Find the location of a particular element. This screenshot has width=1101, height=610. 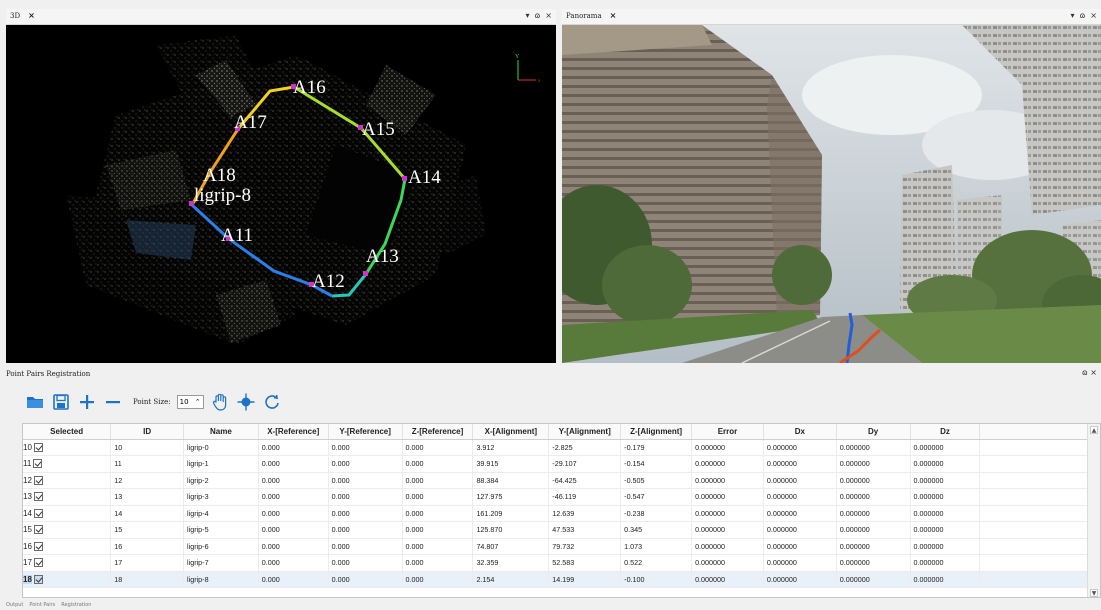

cell-x-alignment: 161.209 is located at coordinates (511, 513).